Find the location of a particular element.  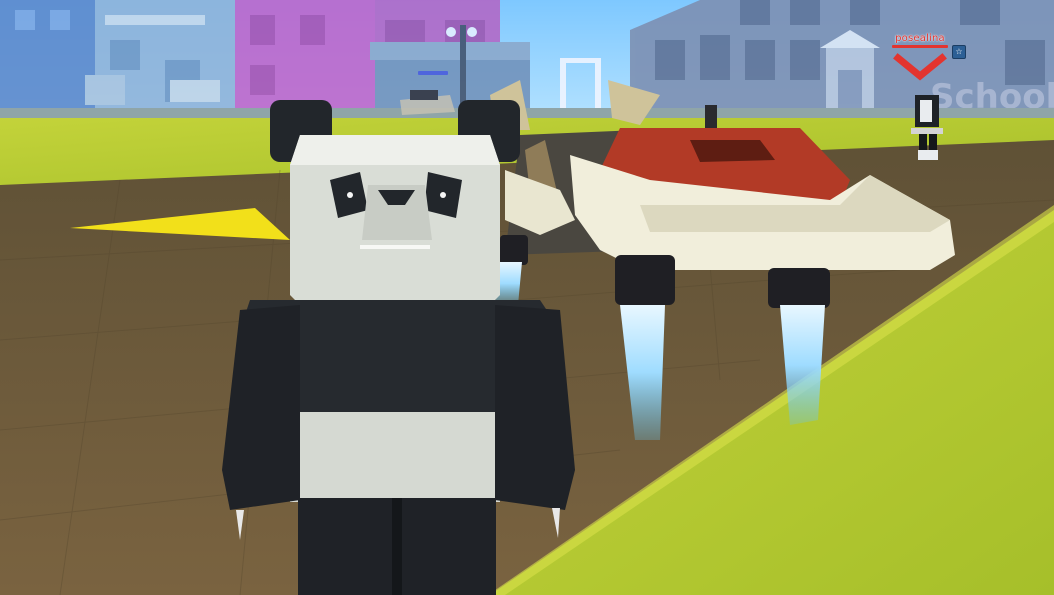

player-health-bar is located at coordinates (920, 46).